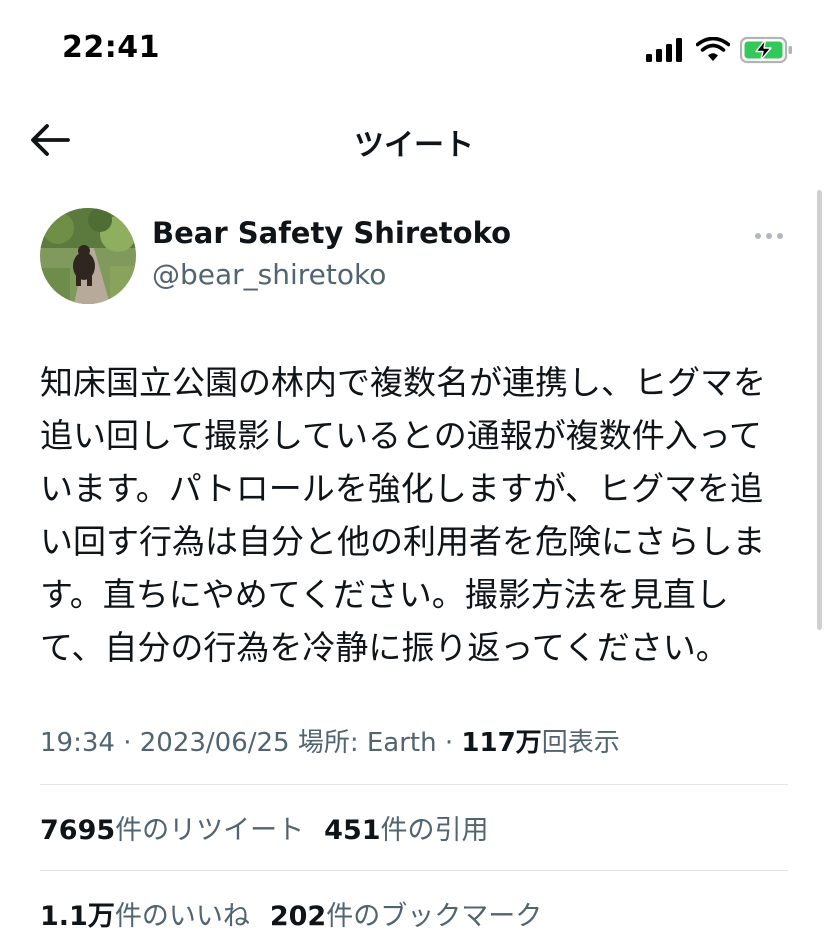 This screenshot has width=828, height=933. What do you see at coordinates (403, 541) in the screenshot?
I see `tweet-text-line: い回す行為は自分と他の利用者を危険にさらしま` at bounding box center [403, 541].